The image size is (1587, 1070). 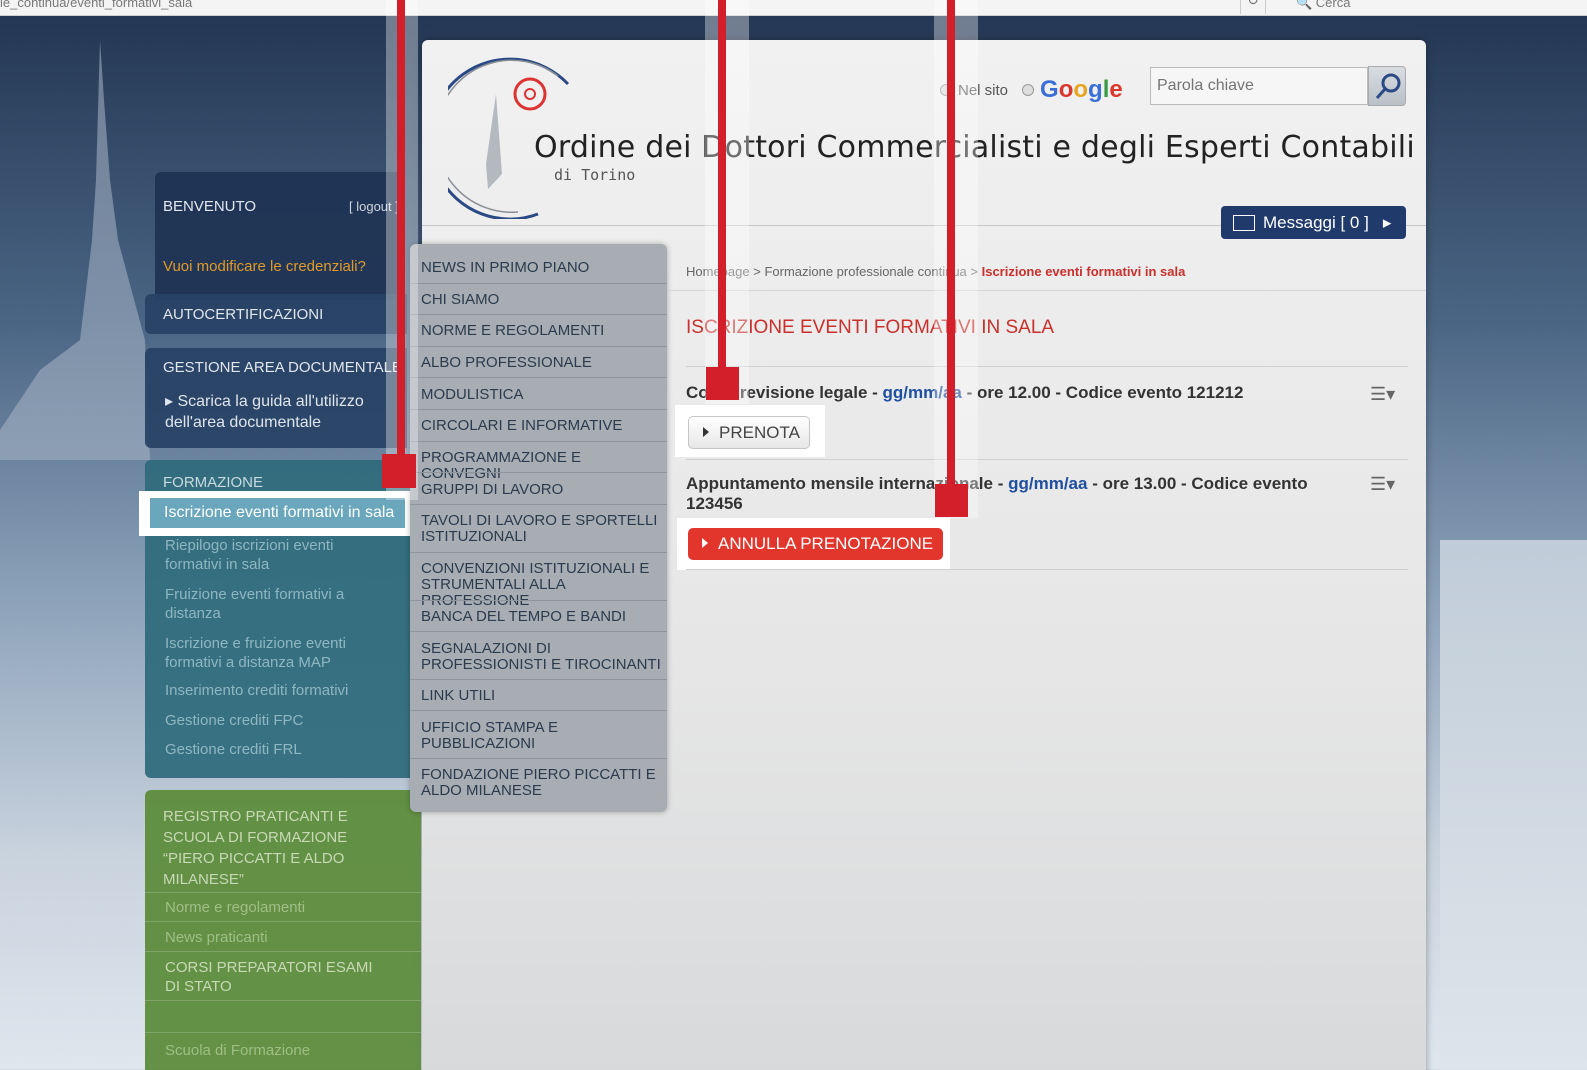 I want to click on sidebar-item-inserimento-crediti: Inserimento crediti formativi, so click(x=275, y=690).